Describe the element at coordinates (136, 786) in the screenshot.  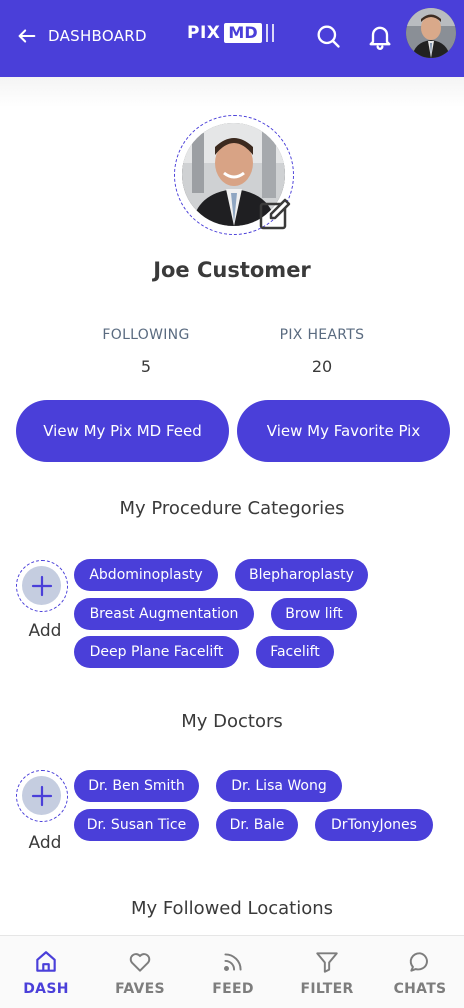
I see `doctor-chip: Dr. Ben Smith` at that location.